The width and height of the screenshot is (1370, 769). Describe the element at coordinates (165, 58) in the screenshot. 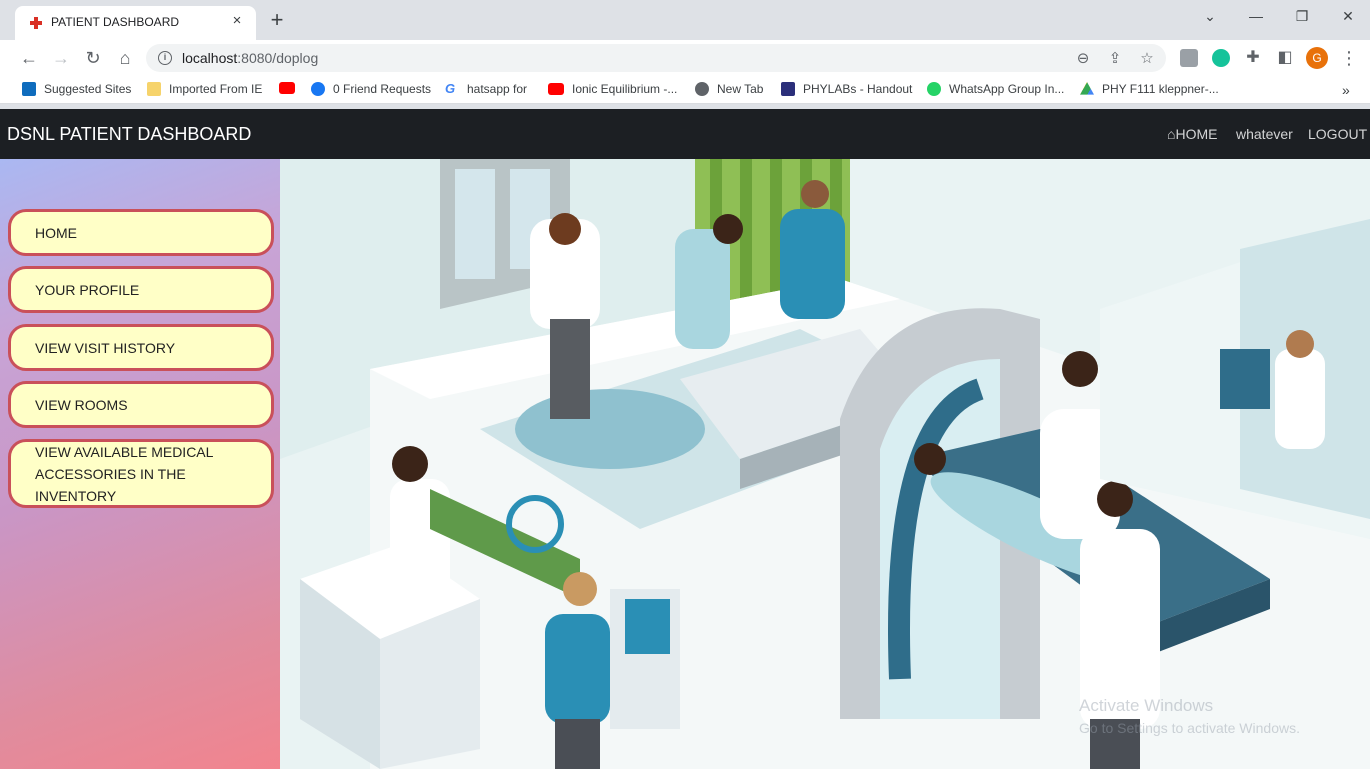

I see `site-info-icon: i` at that location.